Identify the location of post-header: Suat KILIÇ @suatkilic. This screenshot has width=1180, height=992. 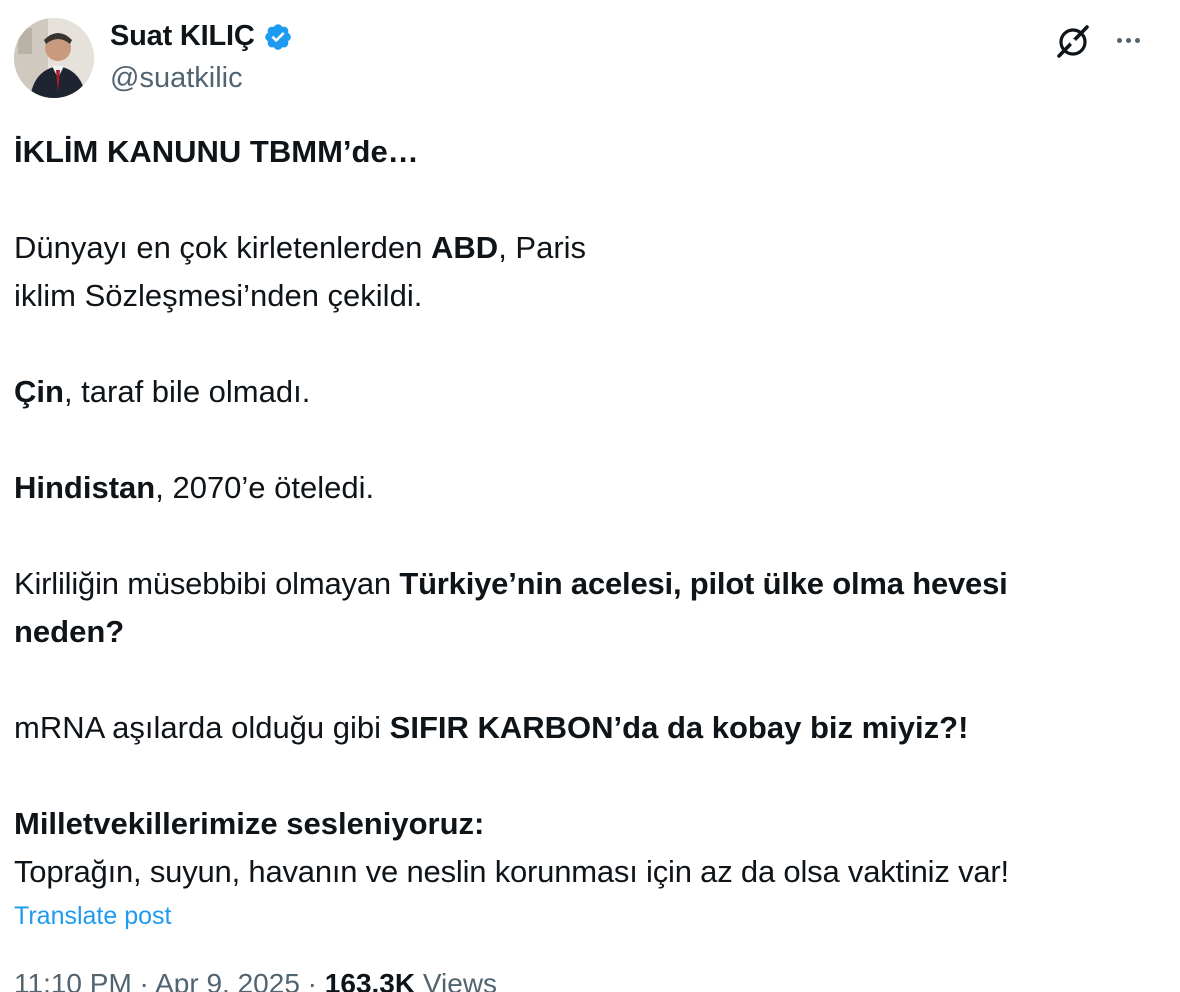
(590, 55).